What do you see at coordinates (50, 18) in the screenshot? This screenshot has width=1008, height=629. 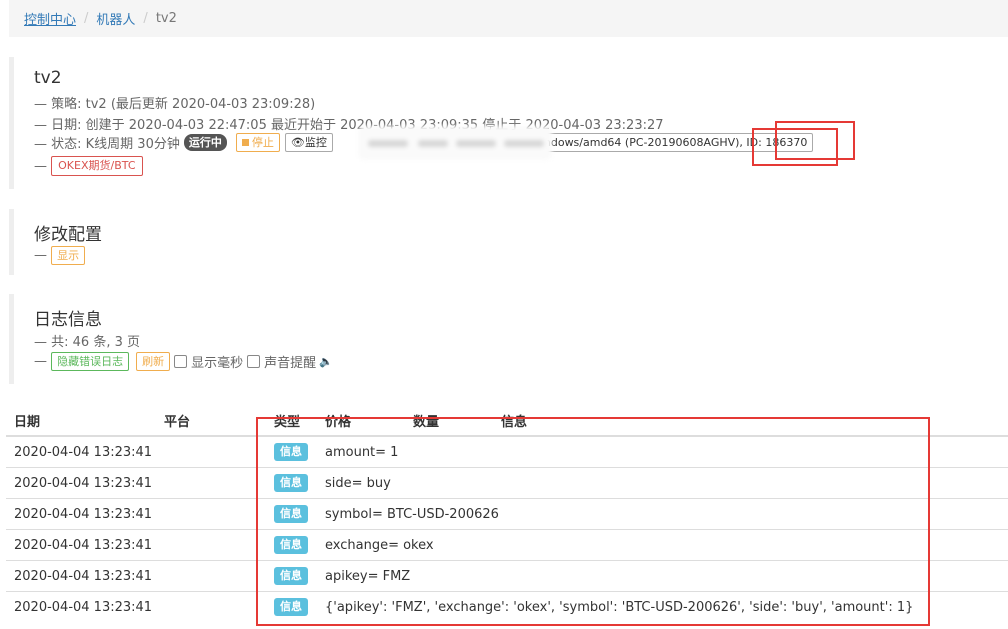 I see `breadcrumb-home-link: 控制中心` at bounding box center [50, 18].